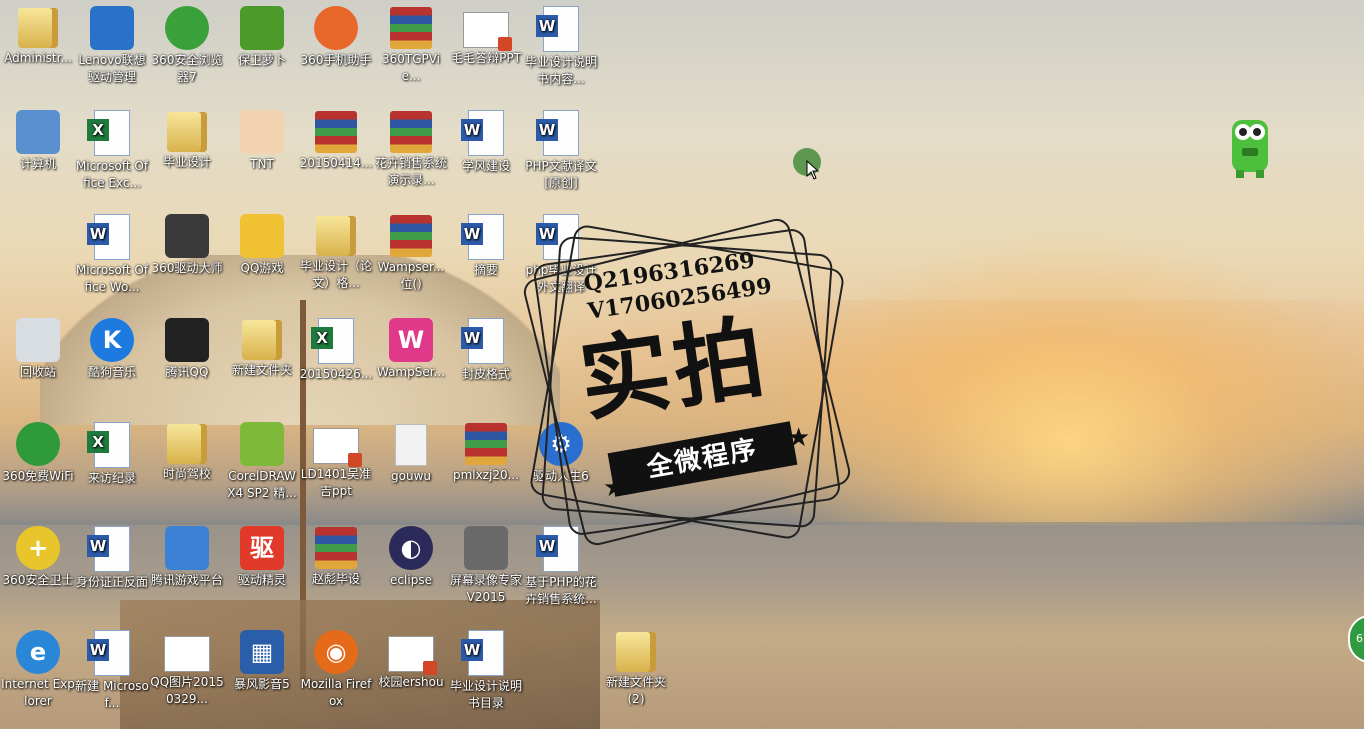 This screenshot has height=729, width=1364. Describe the element at coordinates (487, 31) in the screenshot. I see `powerpoint-icon` at that location.